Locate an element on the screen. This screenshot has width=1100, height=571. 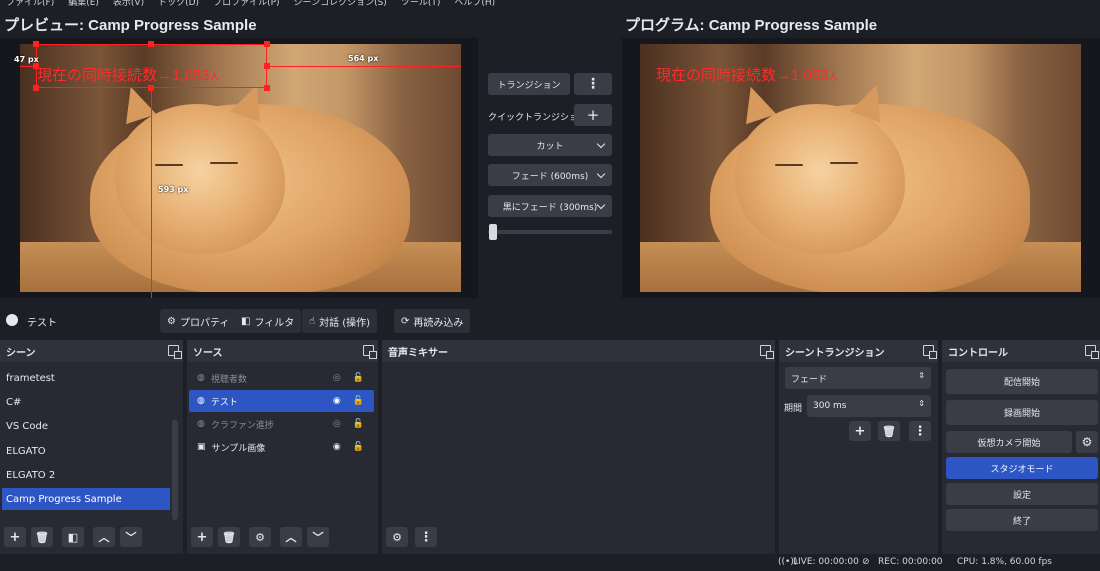
audio-mixer-header: 音声ミキサー is located at coordinates (578, 351).